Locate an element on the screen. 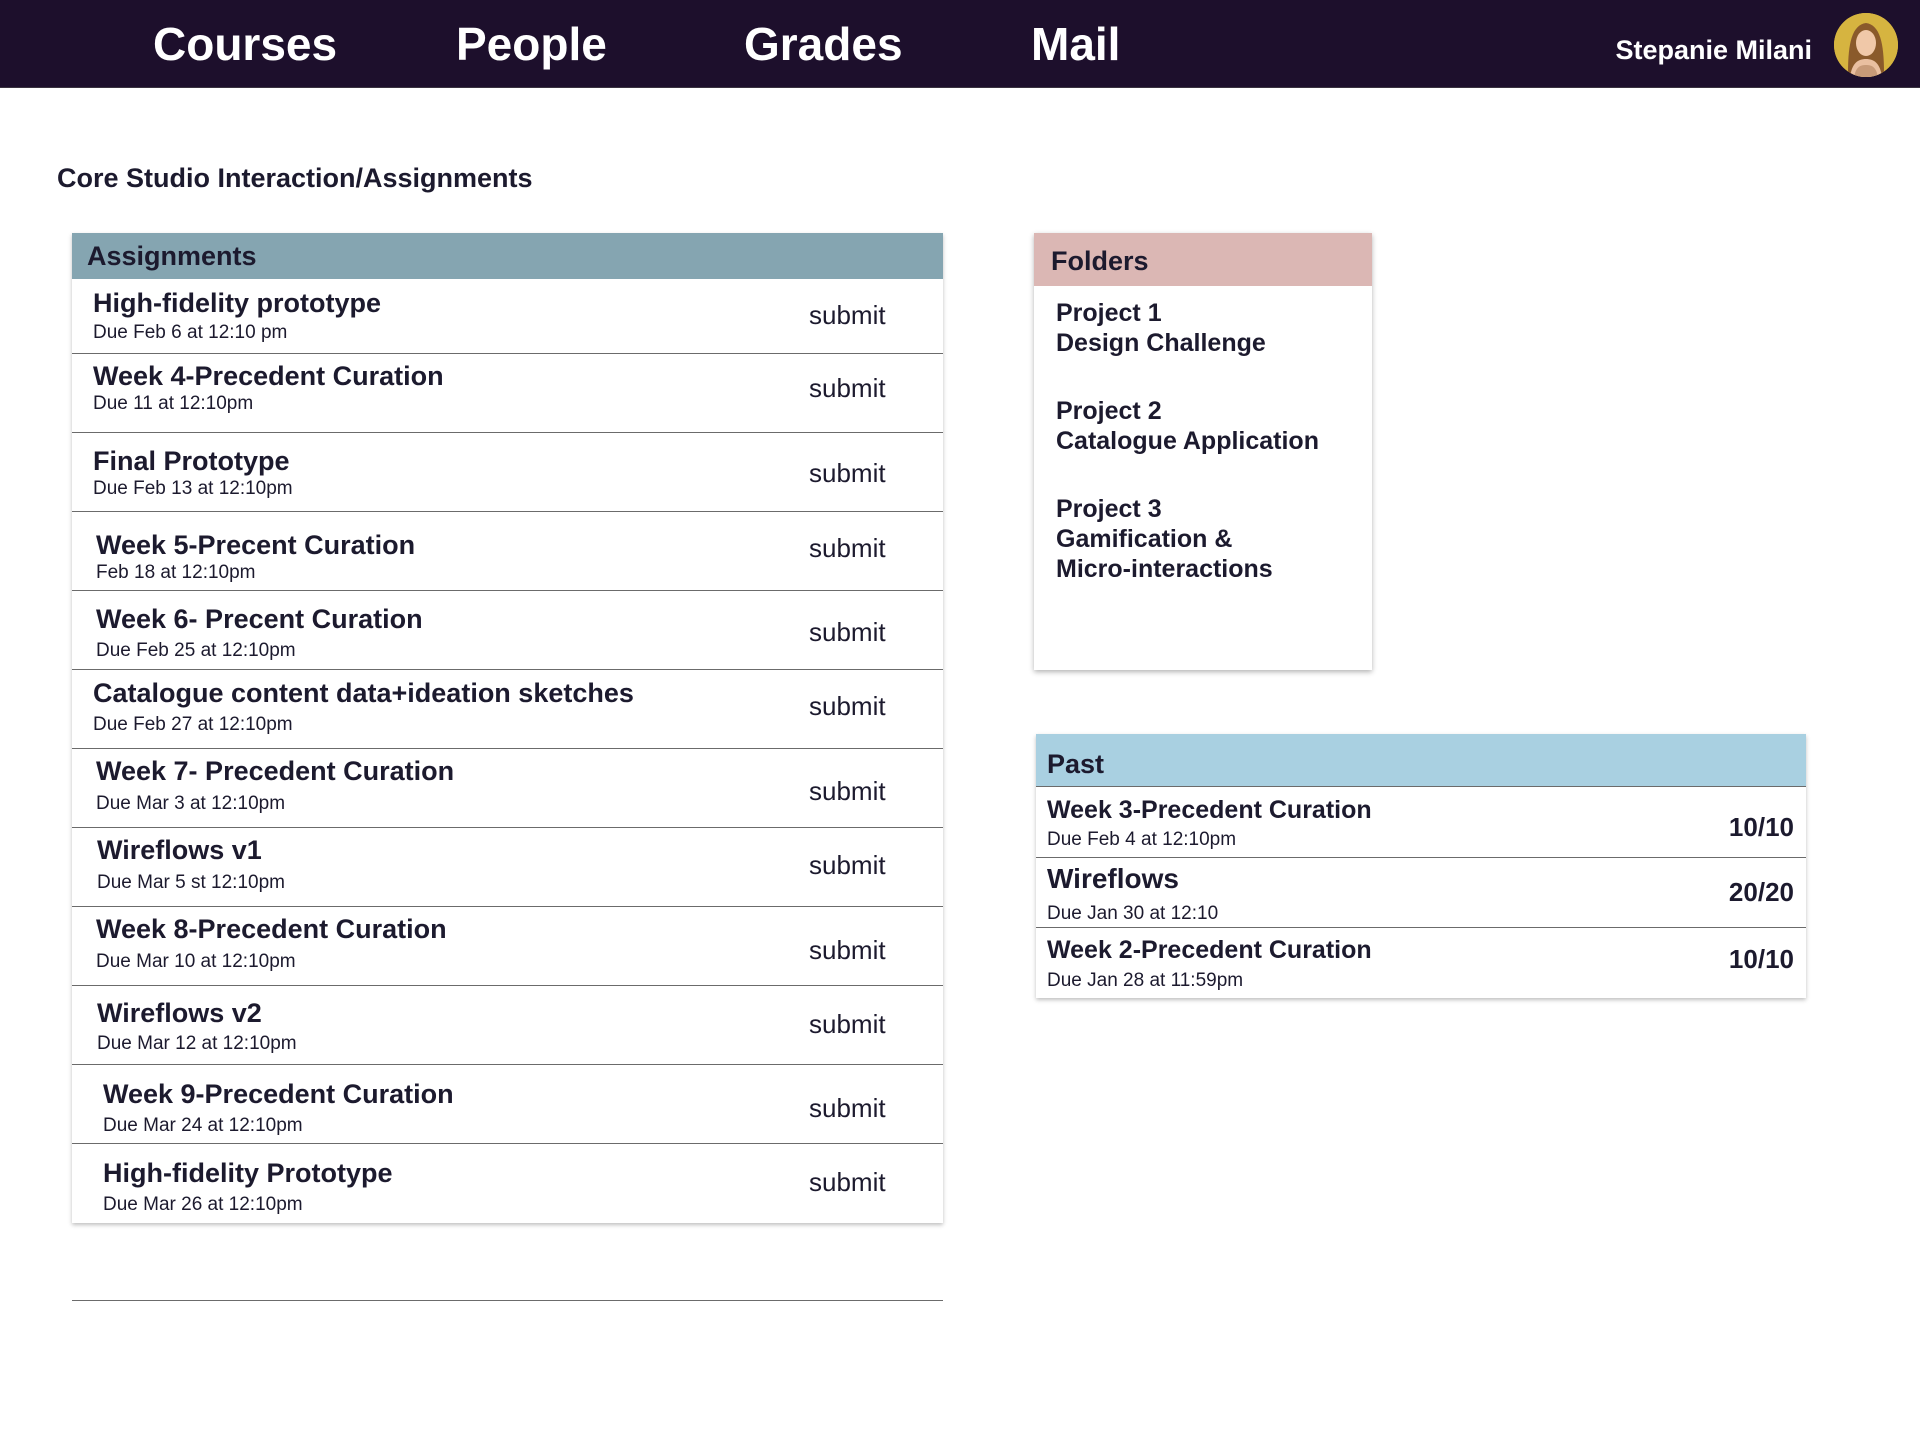  folder-name: Project 2 is located at coordinates (1109, 411).